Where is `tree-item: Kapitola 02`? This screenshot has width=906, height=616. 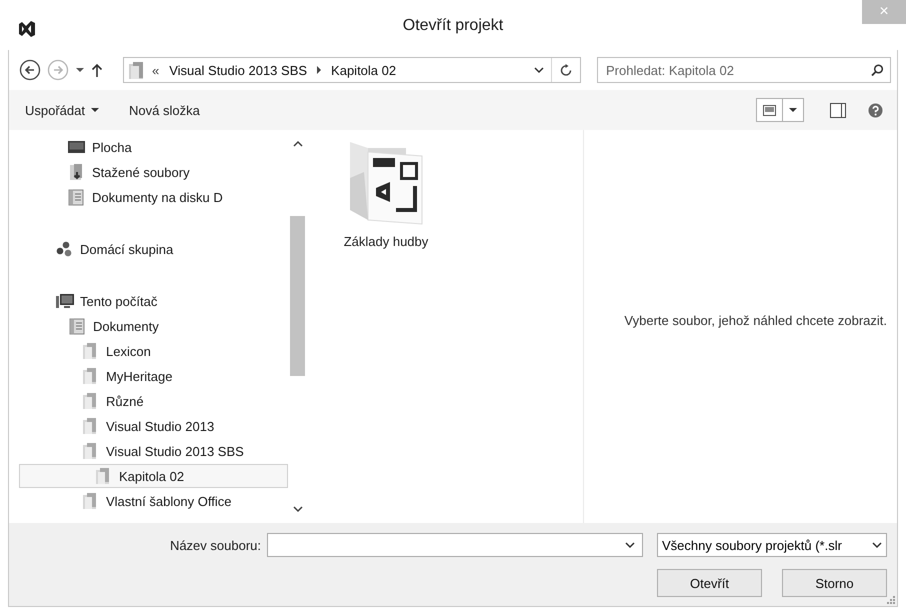 tree-item: Kapitola 02 is located at coordinates (153, 476).